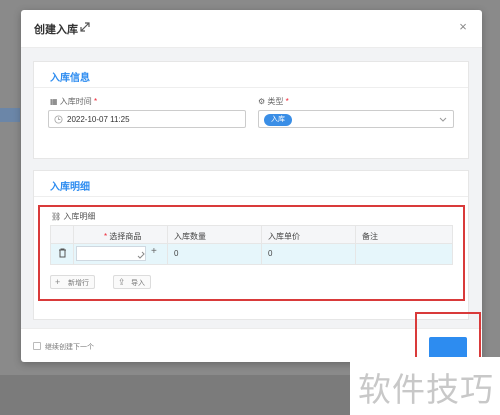 This screenshot has width=500, height=415. I want to click on import-label: 导入, so click(138, 283).